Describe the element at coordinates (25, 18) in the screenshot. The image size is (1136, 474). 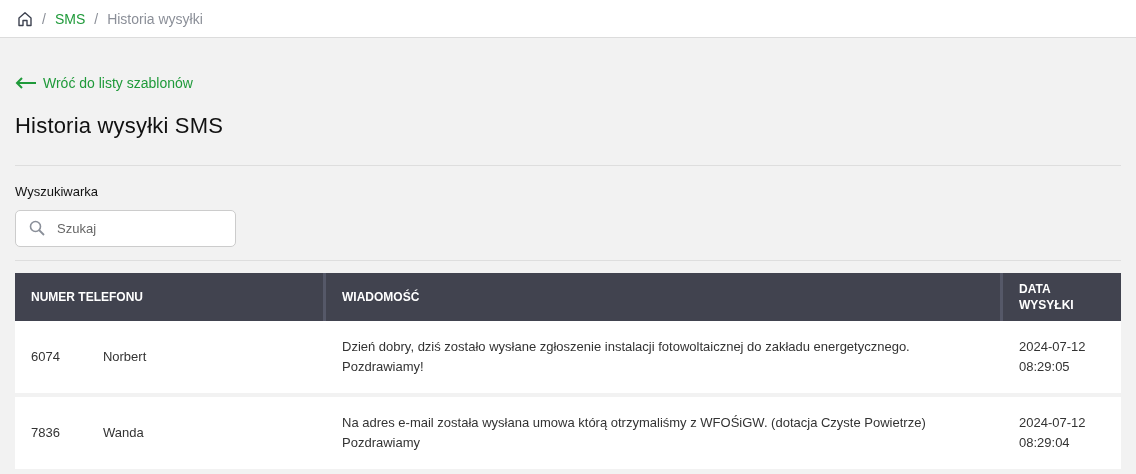
I see `home-icon` at that location.